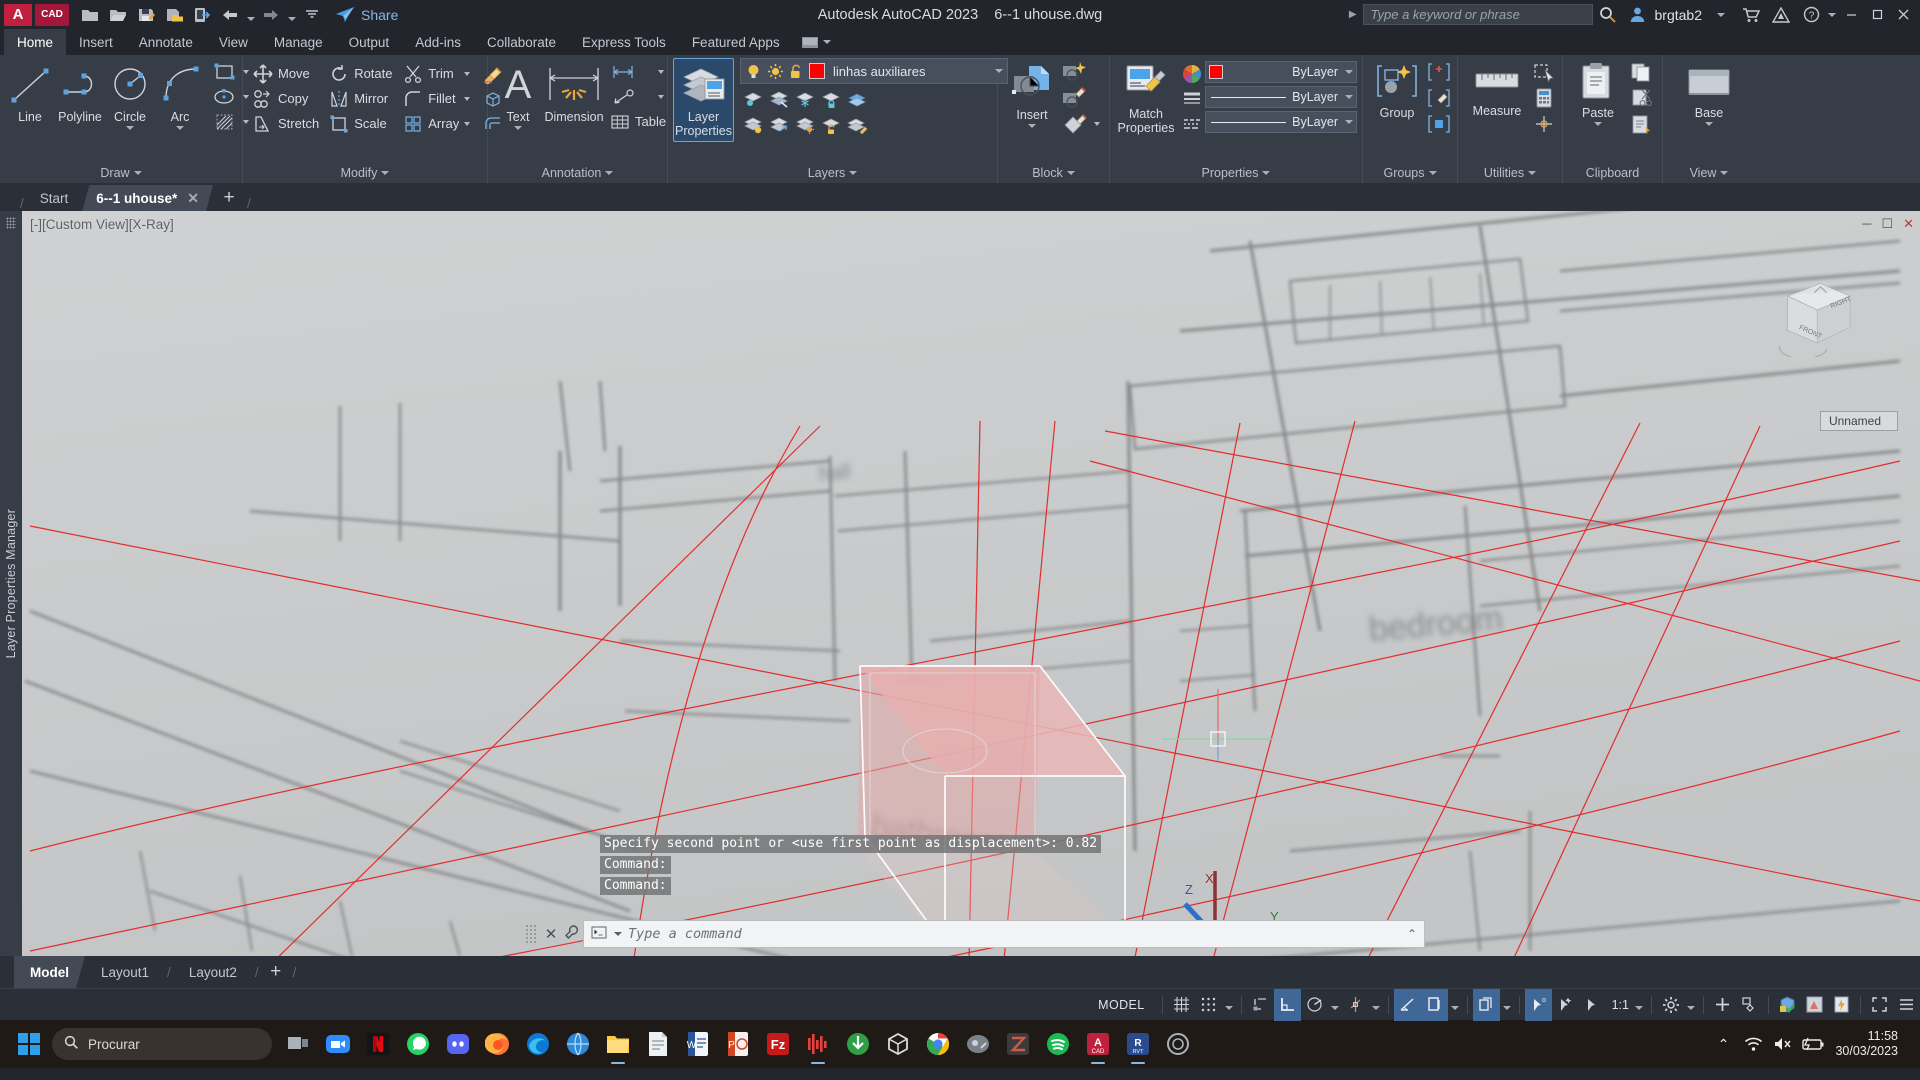  Describe the element at coordinates (1281, 97) in the screenshot. I see `lineweight-combo: ByLayer` at that location.